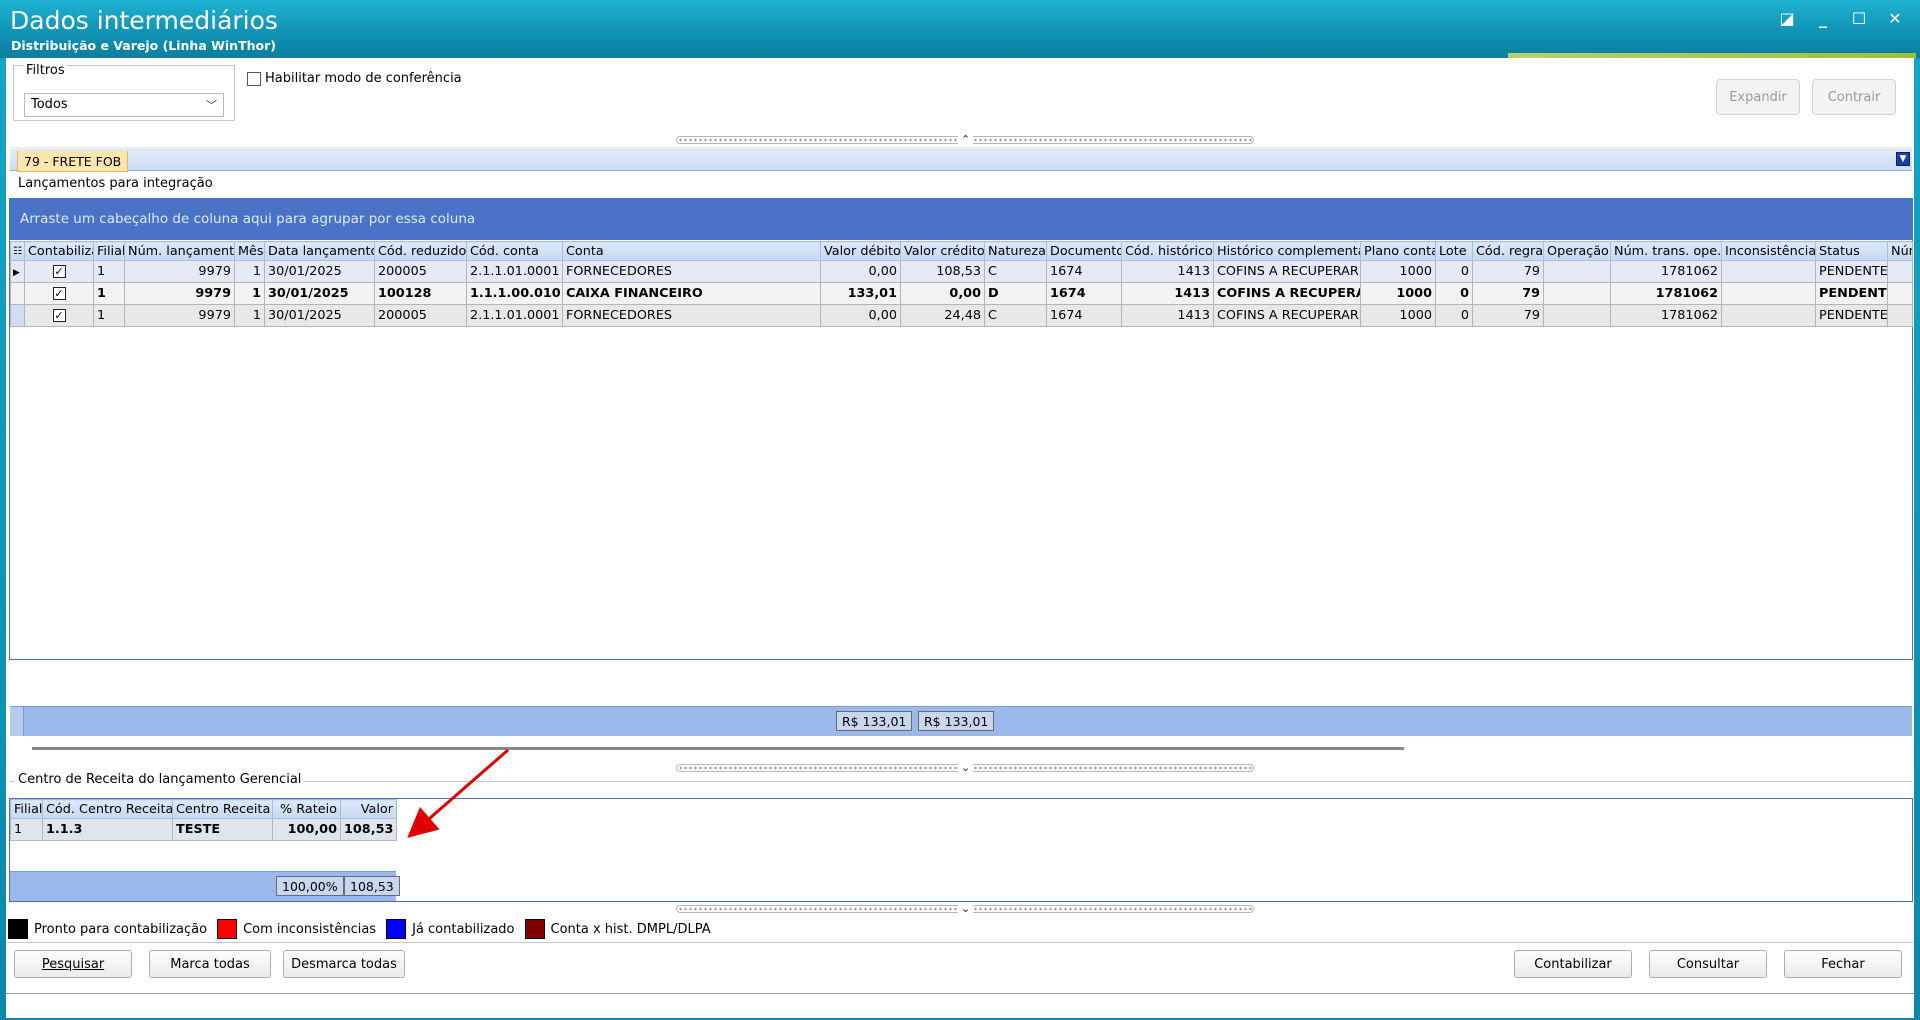  I want to click on restore-layout-icon: ◪, so click(1787, 18).